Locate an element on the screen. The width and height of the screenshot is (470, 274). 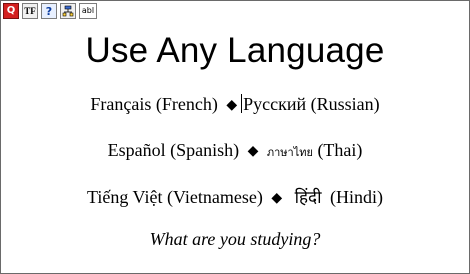
hindi-native-label: हिंदी is located at coordinates (308, 198).